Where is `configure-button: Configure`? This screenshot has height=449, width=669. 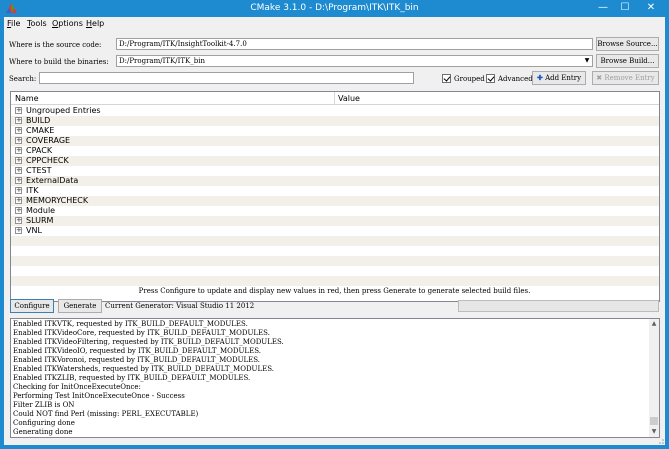 configure-button: Configure is located at coordinates (32, 306).